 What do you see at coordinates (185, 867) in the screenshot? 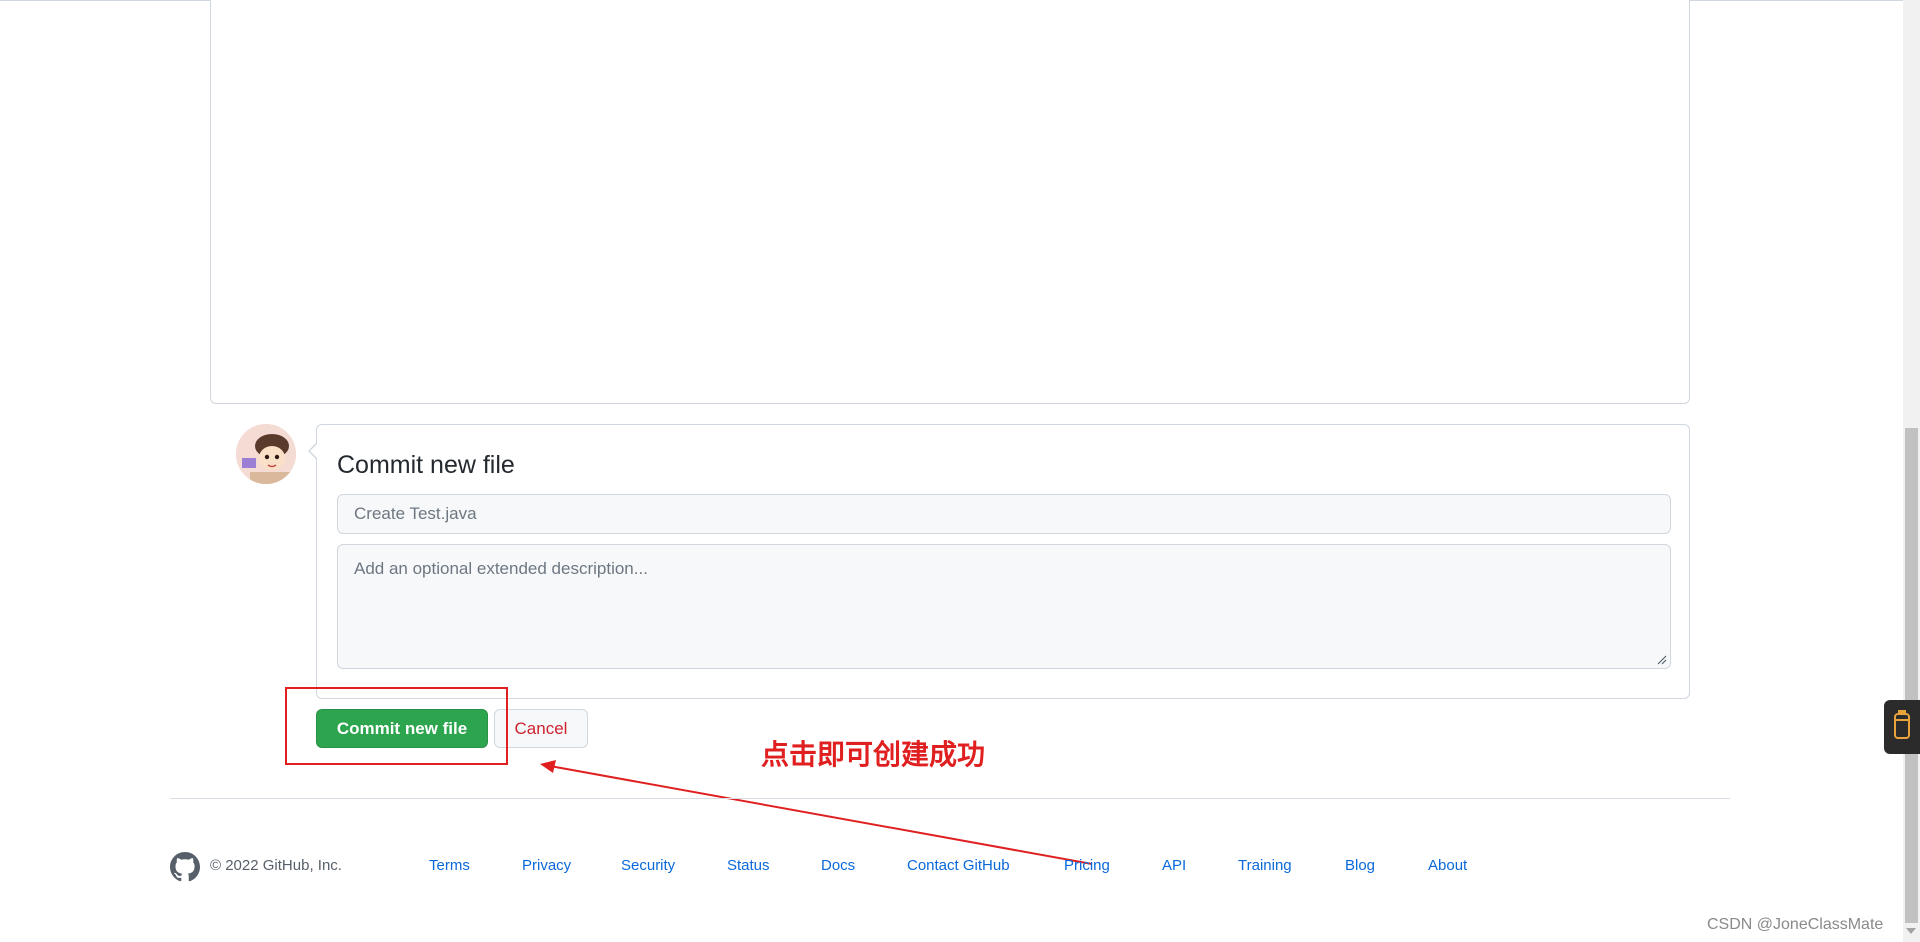
I see `github-mark-icon` at bounding box center [185, 867].